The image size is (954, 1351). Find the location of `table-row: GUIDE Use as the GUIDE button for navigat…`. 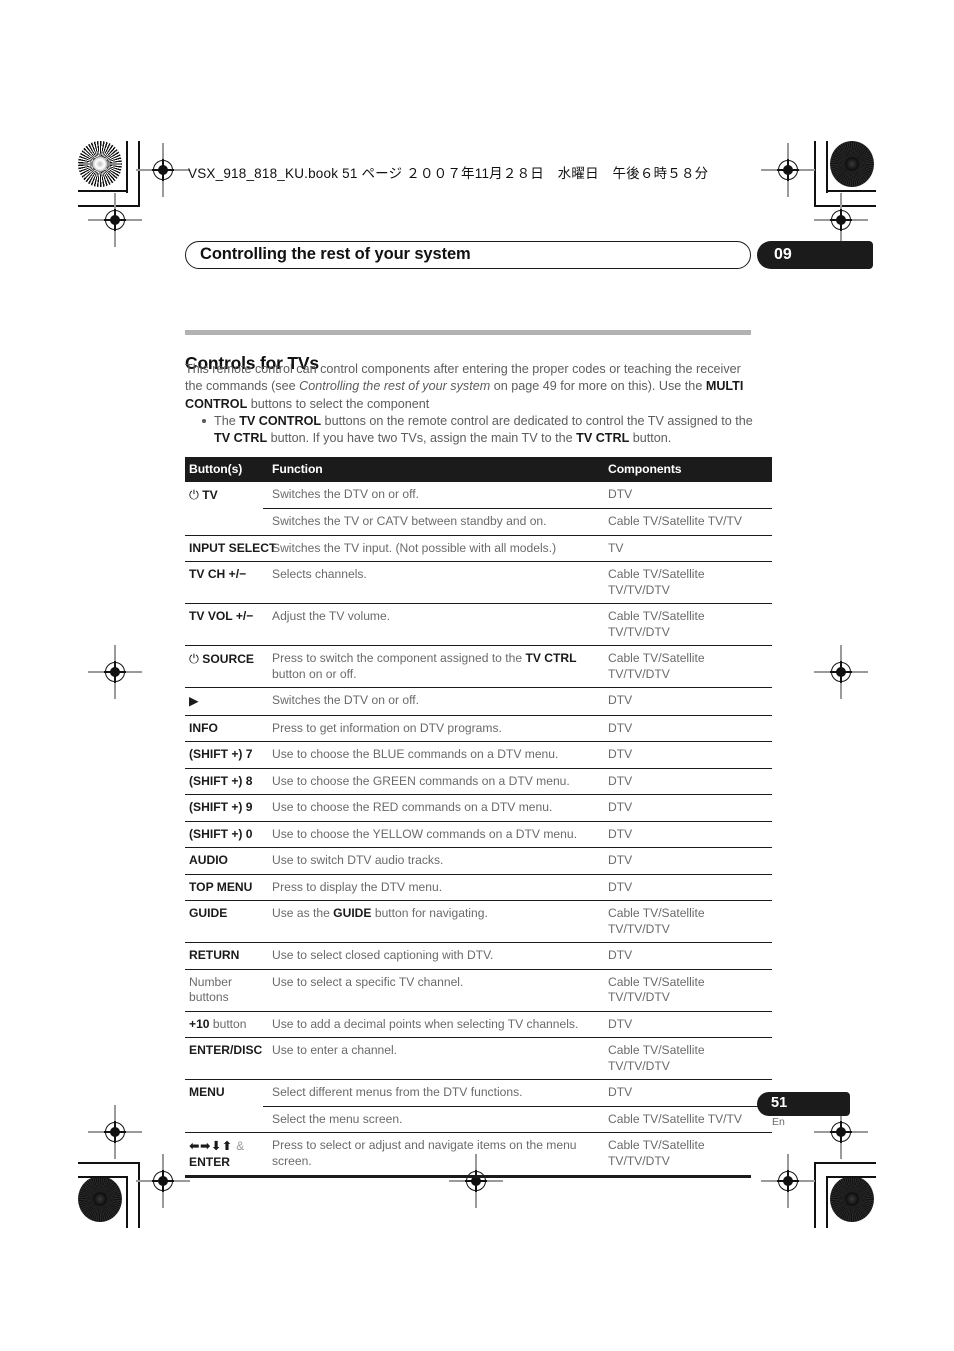

table-row: GUIDE Use as the GUIDE button for navigat… is located at coordinates (478, 921).